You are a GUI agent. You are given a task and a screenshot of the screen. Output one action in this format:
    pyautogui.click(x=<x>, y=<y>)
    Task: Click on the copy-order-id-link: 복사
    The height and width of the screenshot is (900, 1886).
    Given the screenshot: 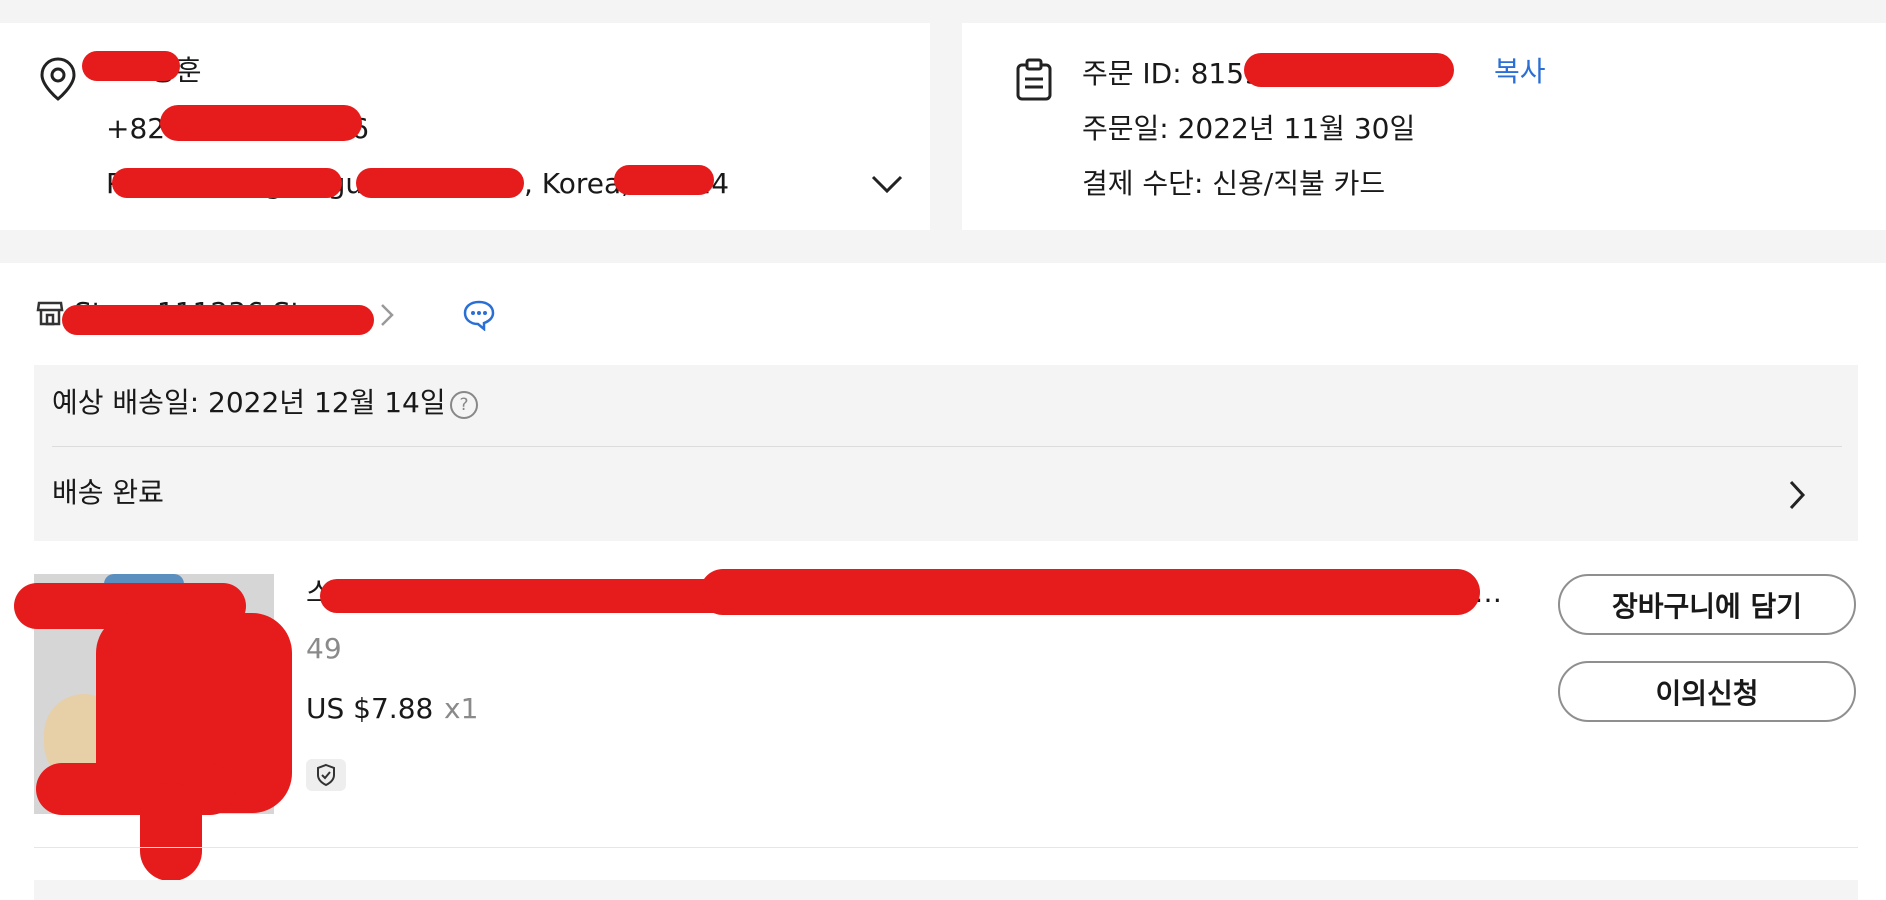 What is the action you would take?
    pyautogui.click(x=1520, y=72)
    